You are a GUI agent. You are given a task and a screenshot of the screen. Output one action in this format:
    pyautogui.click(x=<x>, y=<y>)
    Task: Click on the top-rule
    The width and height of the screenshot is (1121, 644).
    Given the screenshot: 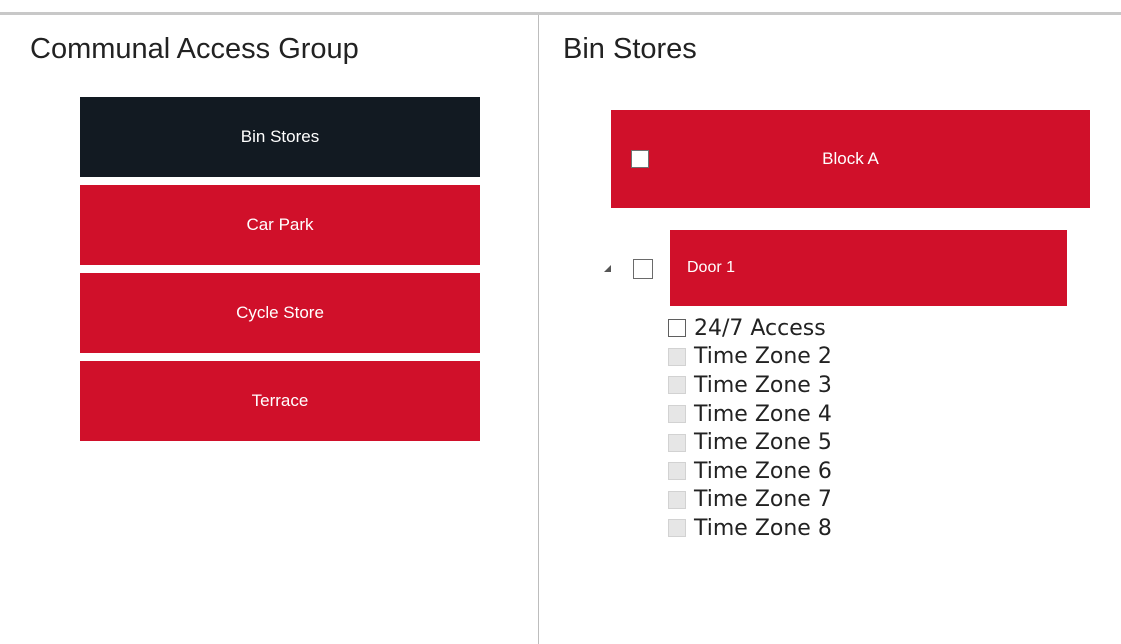 What is the action you would take?
    pyautogui.click(x=560, y=13)
    